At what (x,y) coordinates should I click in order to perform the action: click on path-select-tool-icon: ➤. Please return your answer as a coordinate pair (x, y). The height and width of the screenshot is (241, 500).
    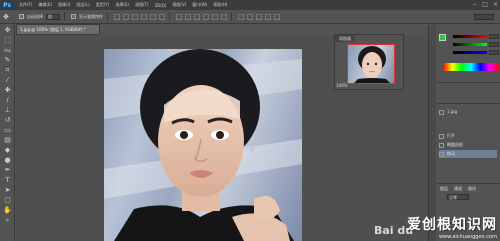
    Looking at the image, I should click on (7, 190).